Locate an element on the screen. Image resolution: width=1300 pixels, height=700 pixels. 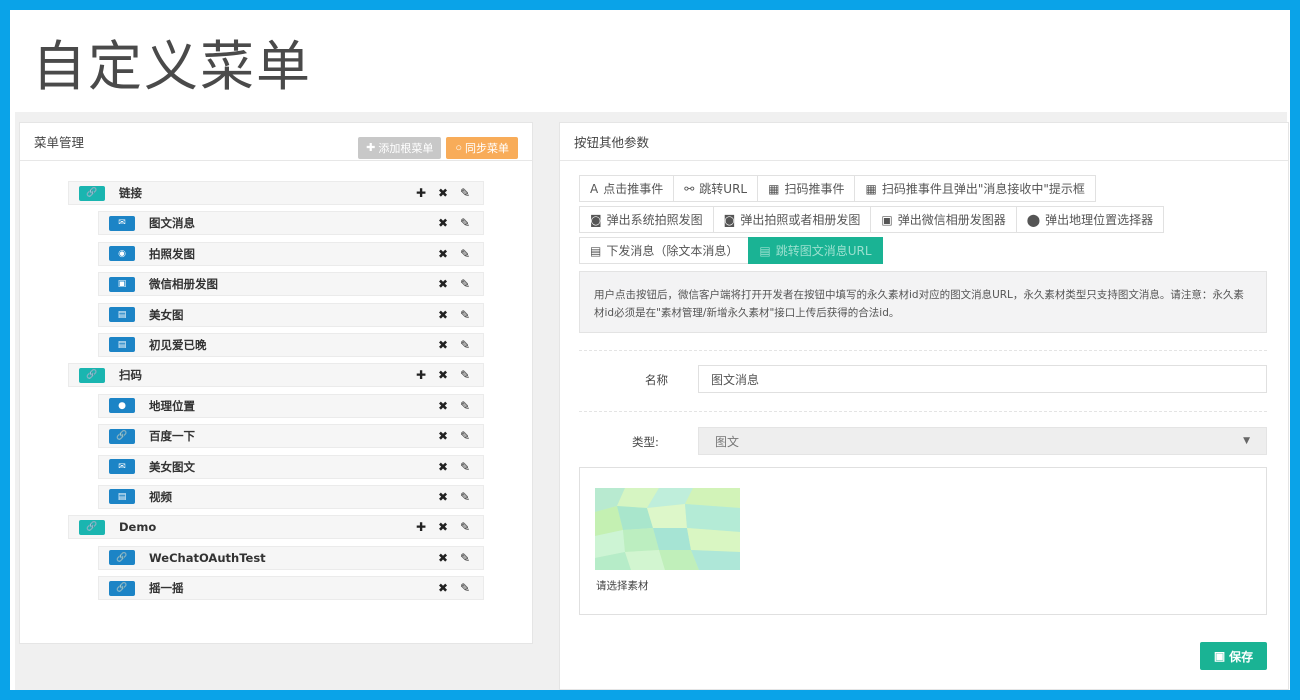
menu-row-child: ✉ 美女图文 ✖ ✎ is located at coordinates (291, 466).